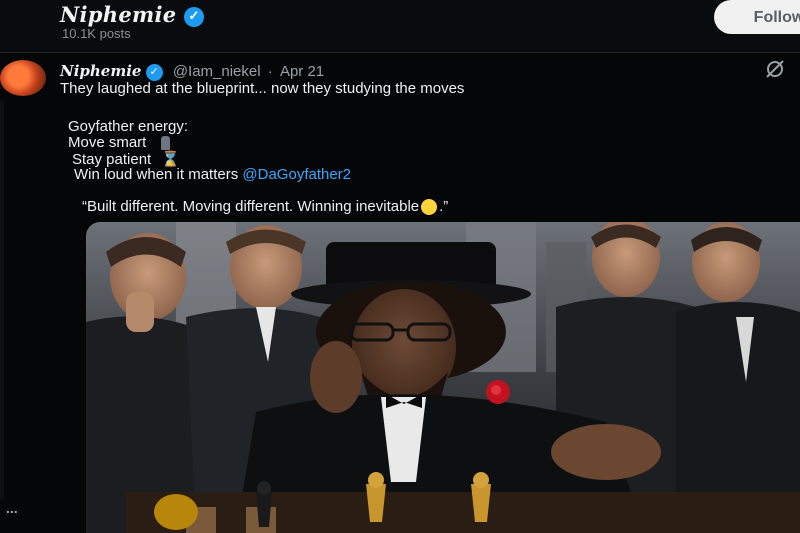 This screenshot has width=800, height=533. Describe the element at coordinates (444, 206) in the screenshot. I see `tweet-quote-end: .”` at that location.